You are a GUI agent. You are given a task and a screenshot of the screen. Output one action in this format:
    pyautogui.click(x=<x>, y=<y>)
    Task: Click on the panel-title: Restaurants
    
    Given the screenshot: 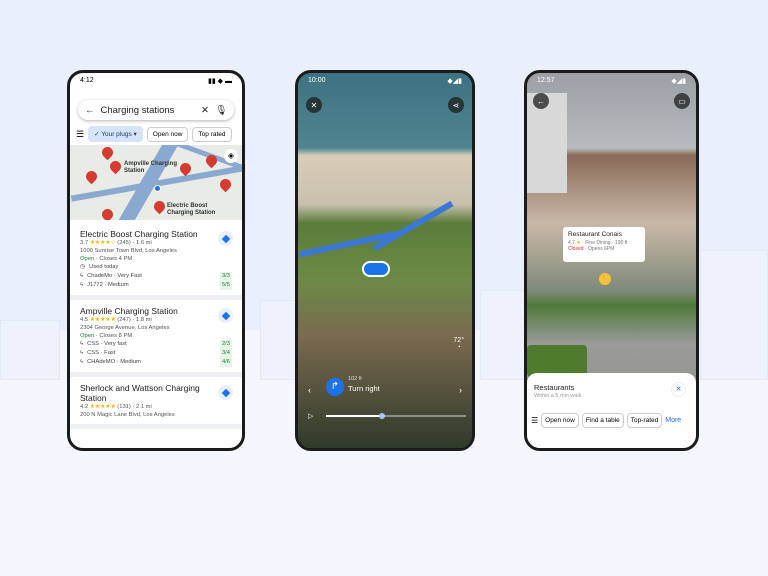 What is the action you would take?
    pyautogui.click(x=554, y=387)
    